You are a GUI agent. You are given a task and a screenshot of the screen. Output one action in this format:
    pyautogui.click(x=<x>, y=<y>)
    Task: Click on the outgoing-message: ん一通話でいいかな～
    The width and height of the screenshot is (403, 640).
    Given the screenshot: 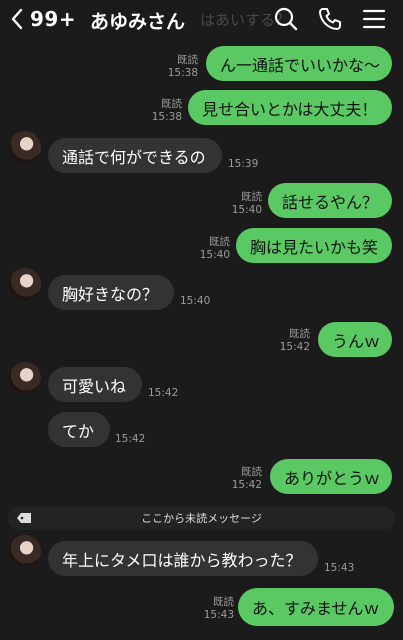 What is the action you would take?
    pyautogui.click(x=299, y=63)
    